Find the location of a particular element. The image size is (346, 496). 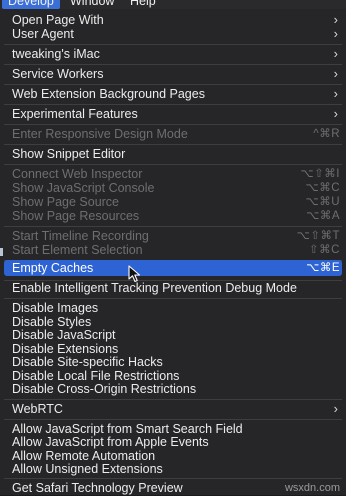

menu-item-label: Disable Images is located at coordinates (55, 308).